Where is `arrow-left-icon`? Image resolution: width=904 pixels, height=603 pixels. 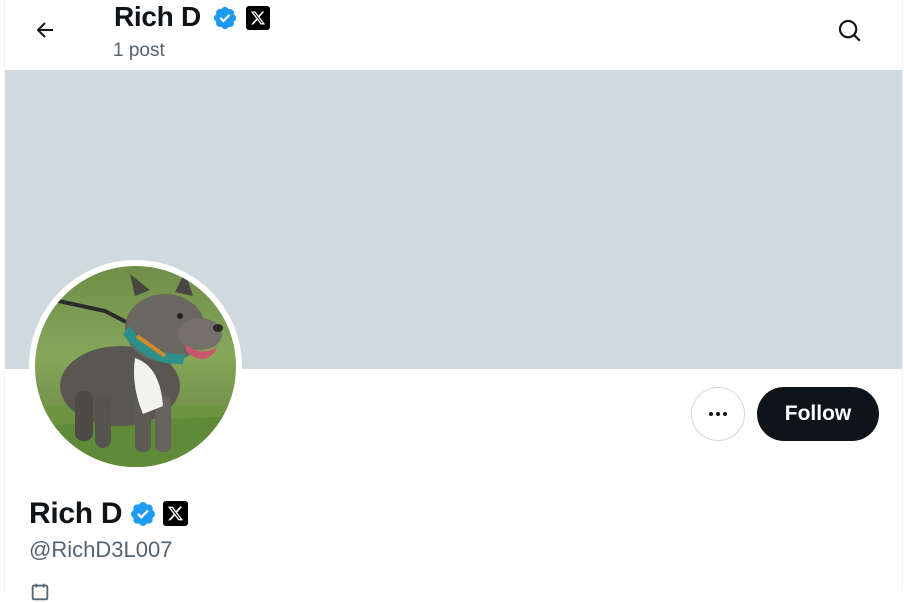 arrow-left-icon is located at coordinates (44, 30).